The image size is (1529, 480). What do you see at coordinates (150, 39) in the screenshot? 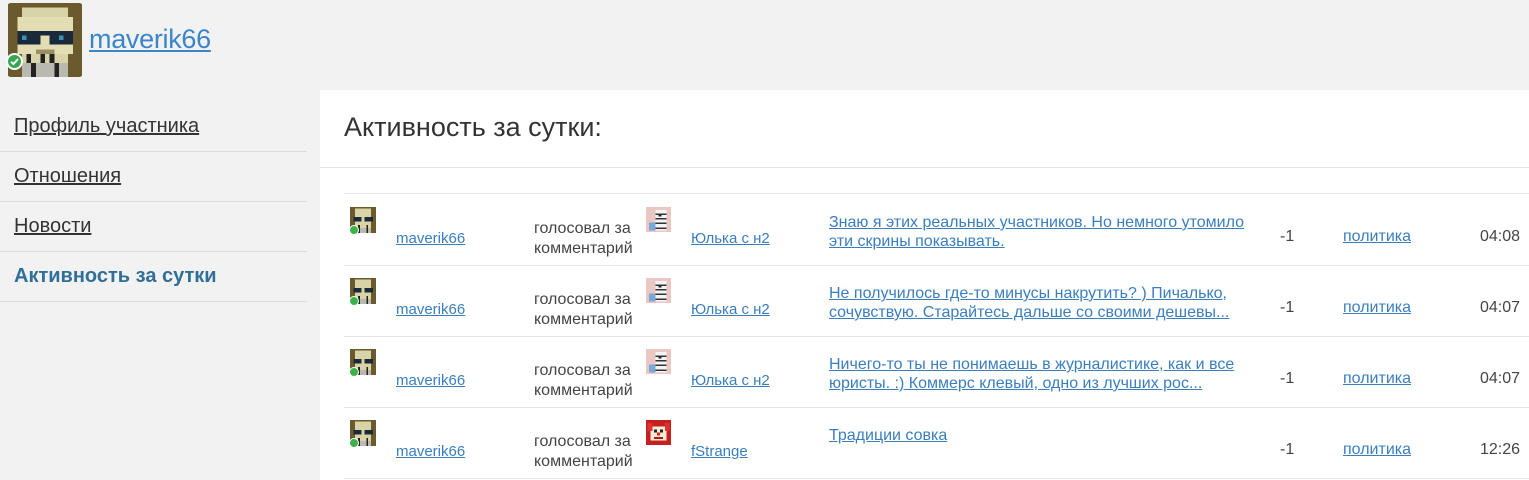
I see `profile-username-link: maverik66` at bounding box center [150, 39].